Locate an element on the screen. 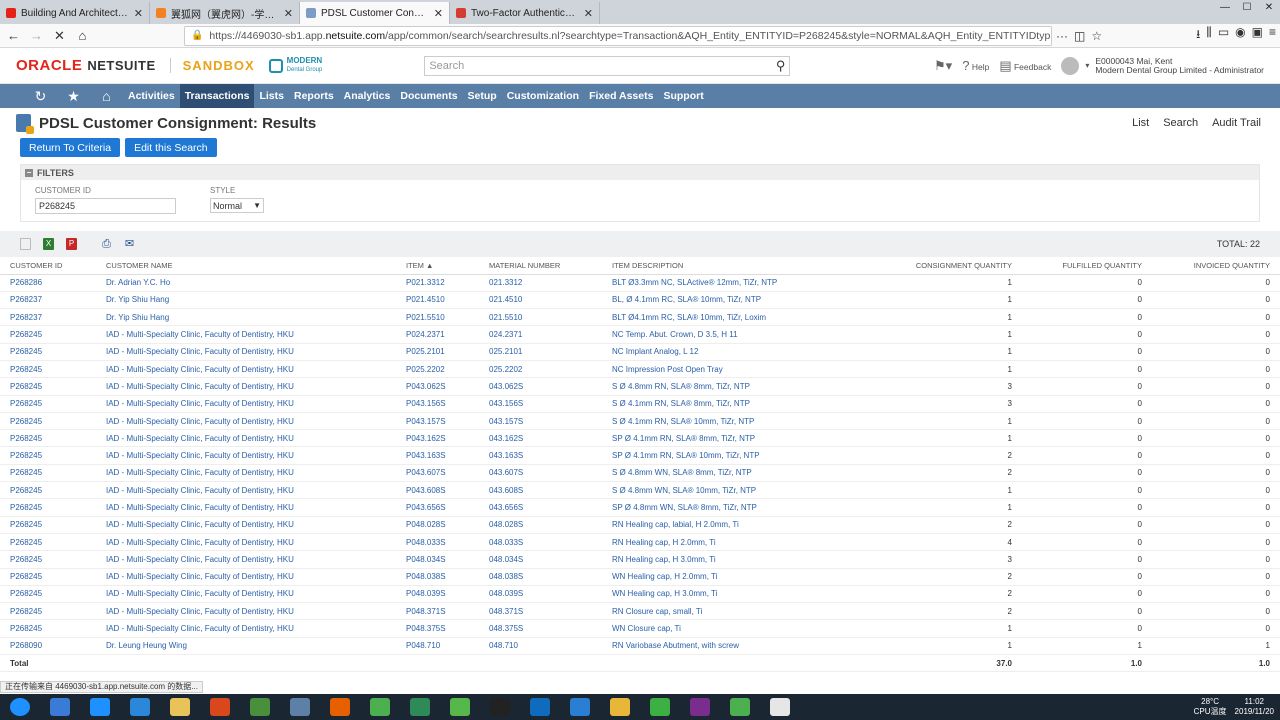 The image size is (1280, 720). menu-icon: ≡ is located at coordinates (1272, 35).